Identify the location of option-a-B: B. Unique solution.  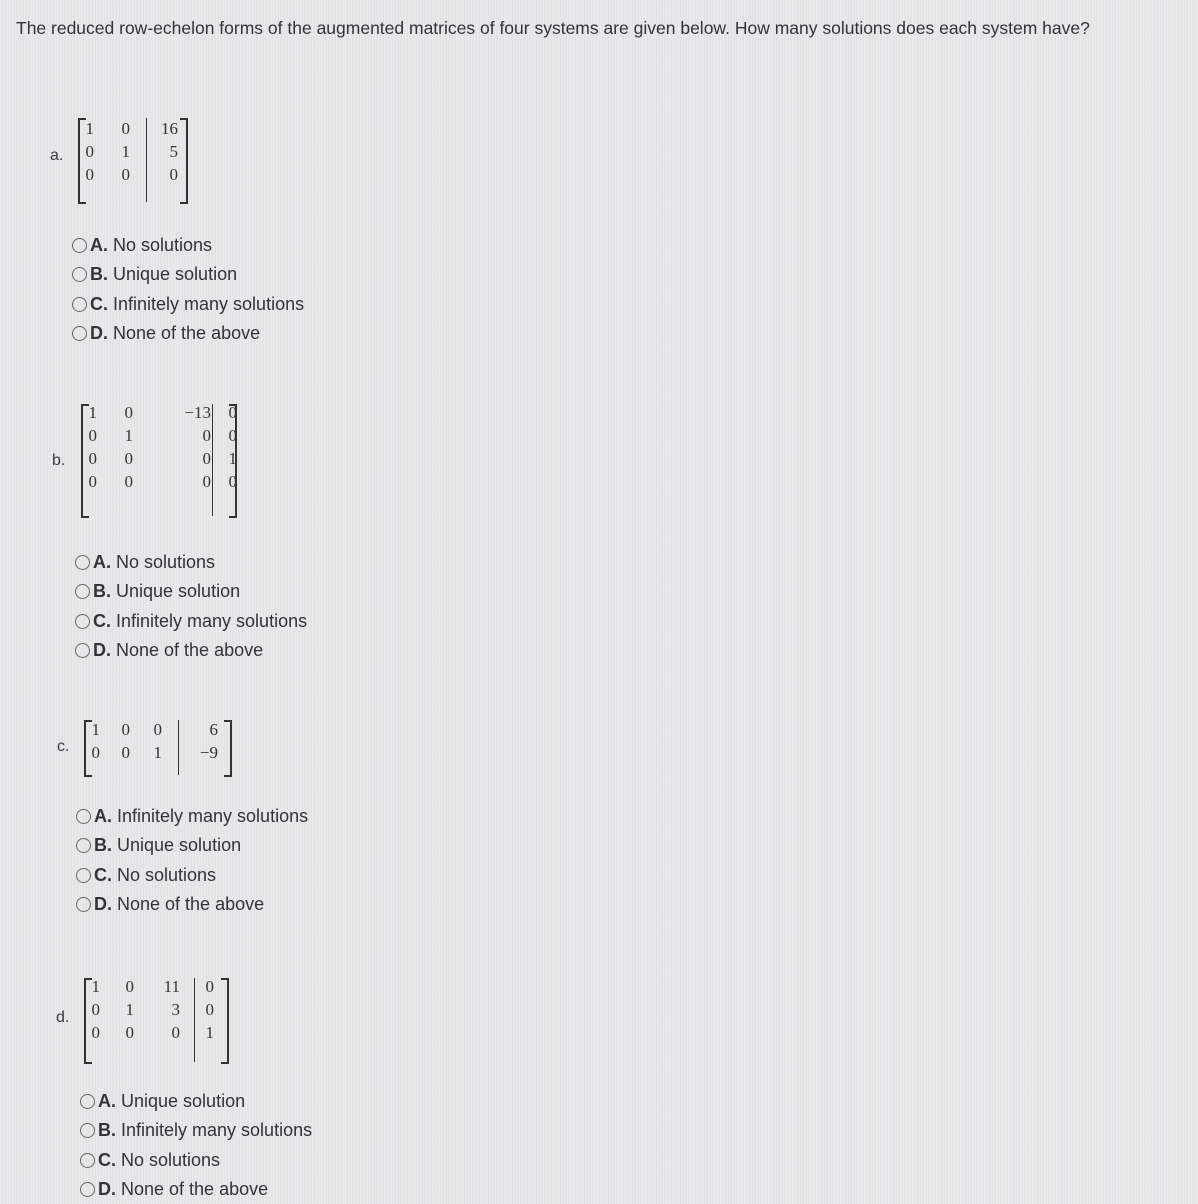
(188, 274).